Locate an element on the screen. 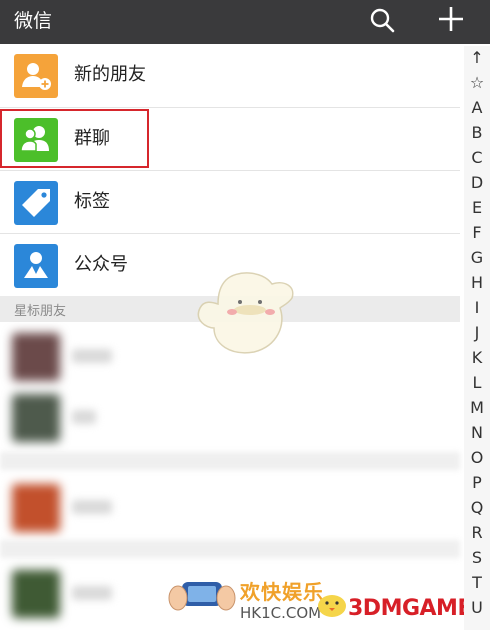 This screenshot has width=490, height=634. starred-section-title: 星标朋友 is located at coordinates (40, 311).